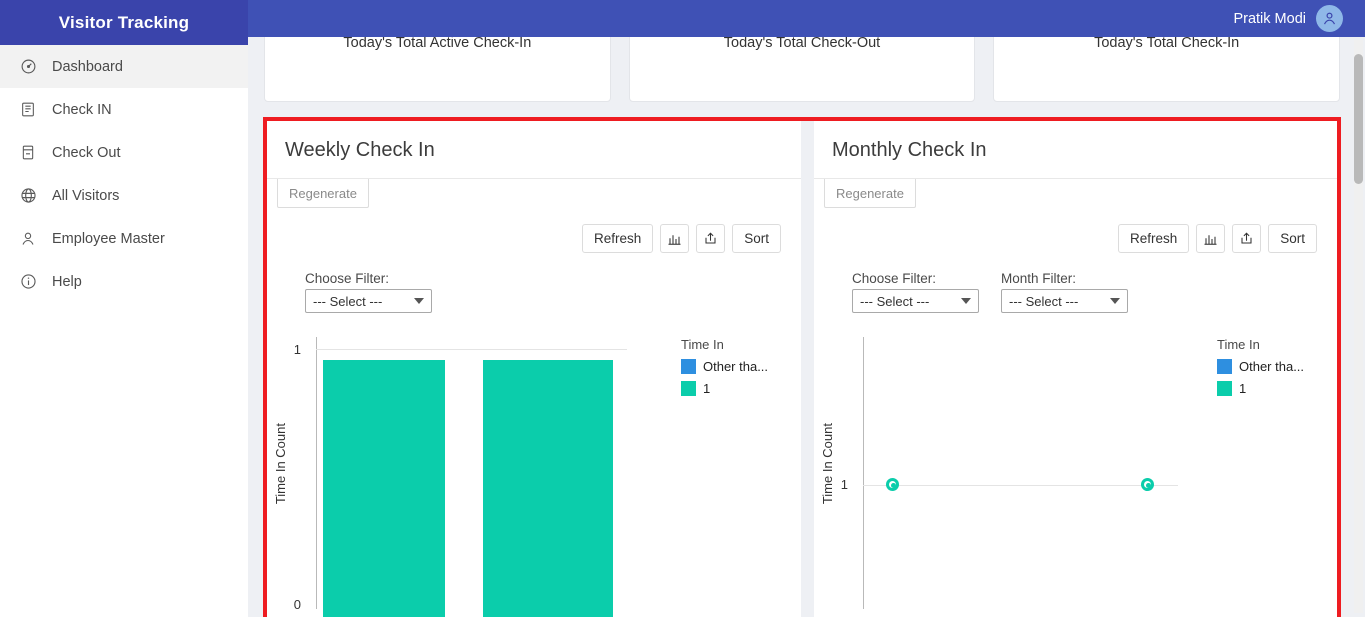 This screenshot has height=617, width=1365. Describe the element at coordinates (297, 349) in the screenshot. I see `weekly-y-tick-top: 1` at that location.